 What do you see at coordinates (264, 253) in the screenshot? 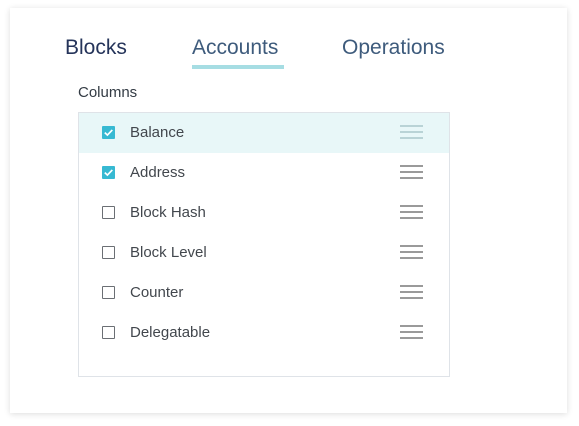
I see `column-row-block-level: Block Level` at bounding box center [264, 253].